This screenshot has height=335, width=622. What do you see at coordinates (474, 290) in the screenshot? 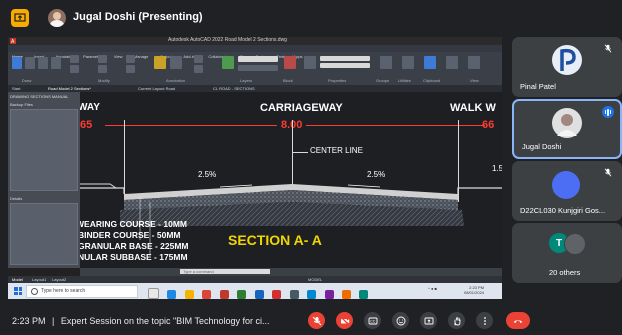
I see `taskbar-clock: 2:23 PM 08/01/2024` at bounding box center [474, 290].